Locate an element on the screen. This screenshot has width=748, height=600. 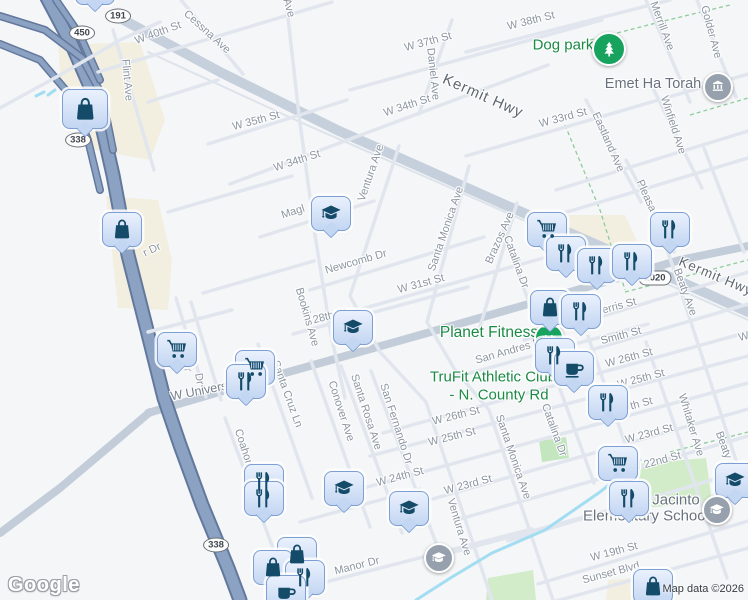
tree-icon is located at coordinates (609, 49).